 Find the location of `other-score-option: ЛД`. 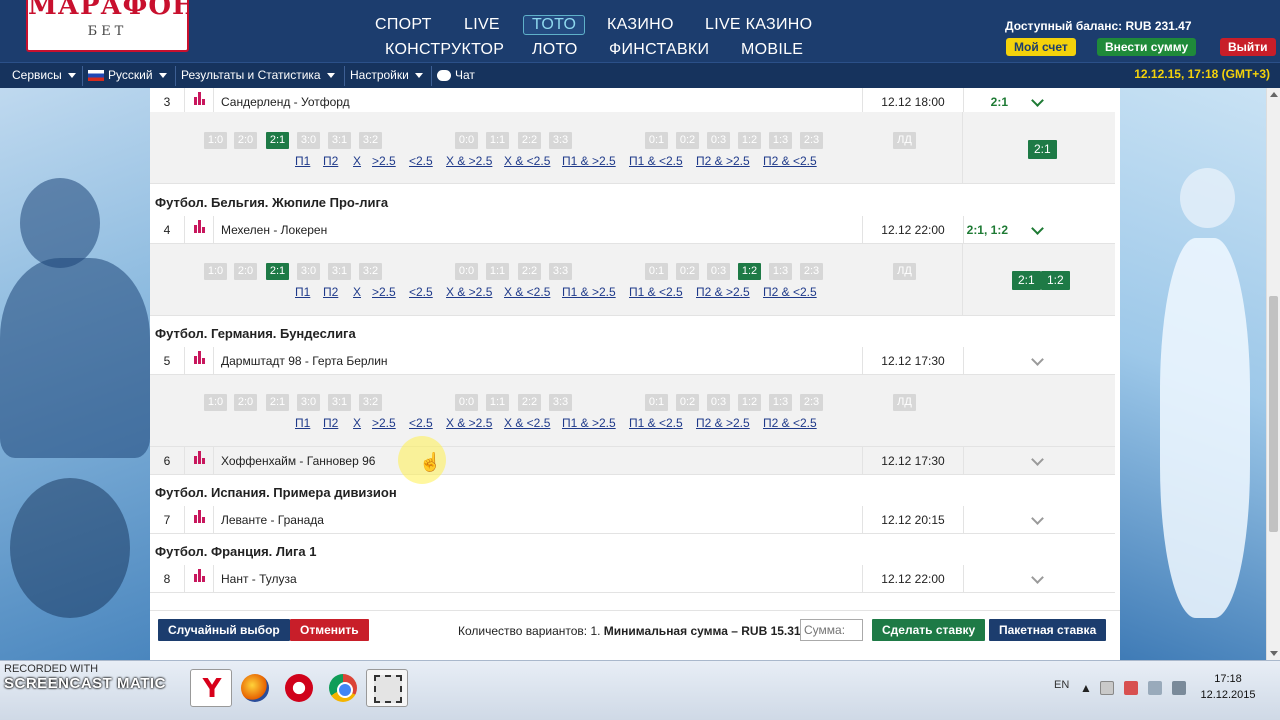

other-score-option: ЛД is located at coordinates (904, 271).